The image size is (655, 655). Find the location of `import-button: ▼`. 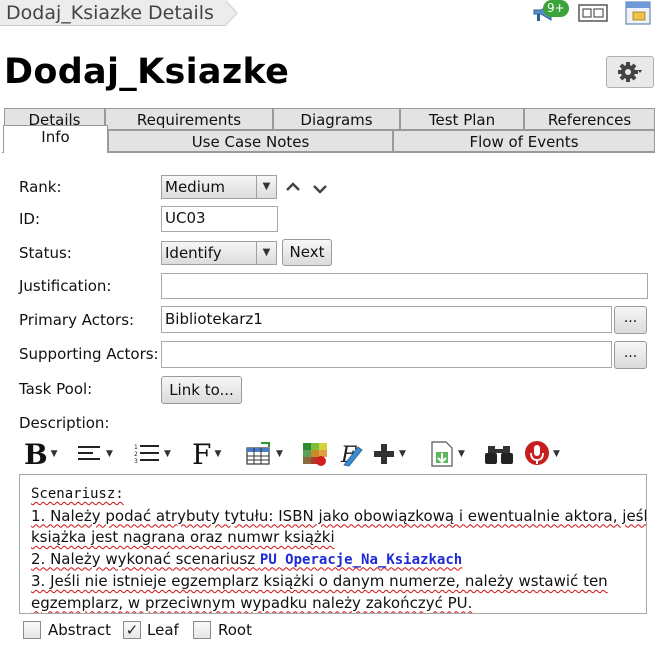

import-button: ▼ is located at coordinates (447, 454).